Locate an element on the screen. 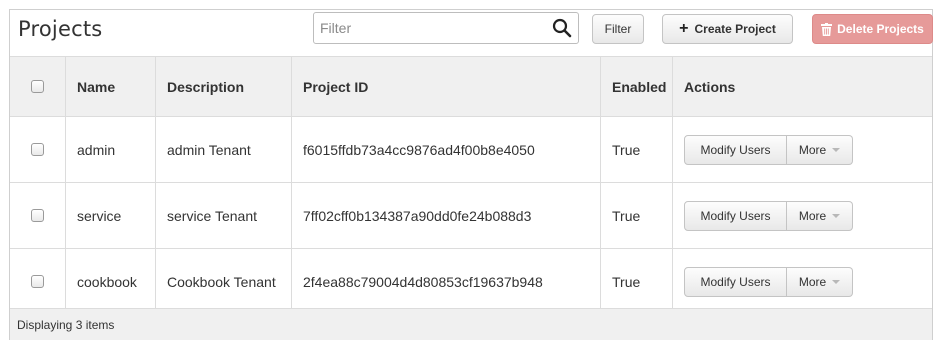  create-project-button: + Create Project is located at coordinates (727, 29).